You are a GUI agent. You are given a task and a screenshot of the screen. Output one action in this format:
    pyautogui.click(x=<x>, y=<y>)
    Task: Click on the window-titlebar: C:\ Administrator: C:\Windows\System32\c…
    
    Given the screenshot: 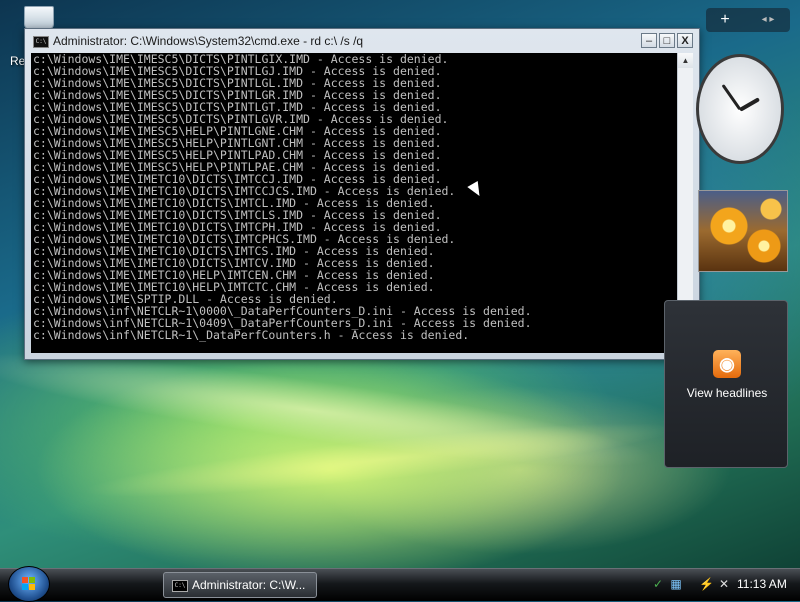 What is the action you would take?
    pyautogui.click(x=362, y=41)
    